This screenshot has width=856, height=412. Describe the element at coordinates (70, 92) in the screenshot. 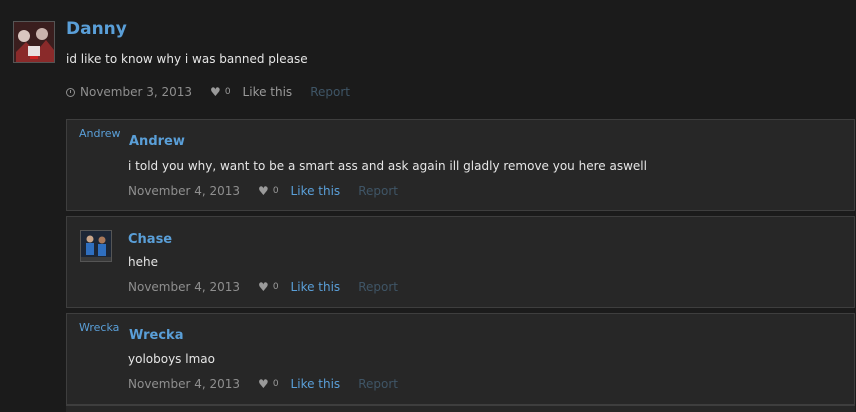

I see `clock-icon` at that location.